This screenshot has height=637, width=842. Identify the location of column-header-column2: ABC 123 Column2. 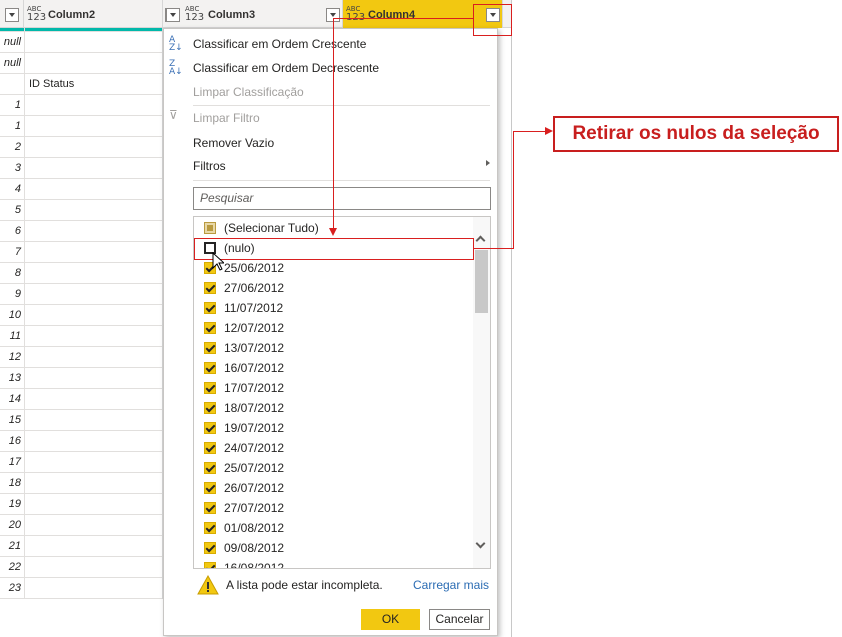
(101, 14).